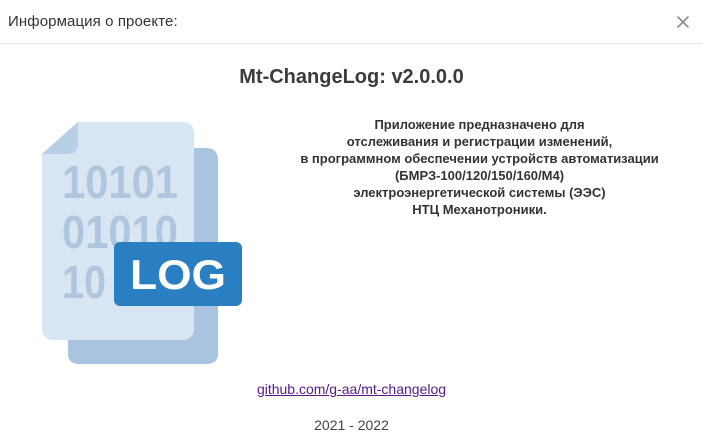  I want to click on github-repo-link: github.com/g-aa/mt-changelog, so click(351, 389).